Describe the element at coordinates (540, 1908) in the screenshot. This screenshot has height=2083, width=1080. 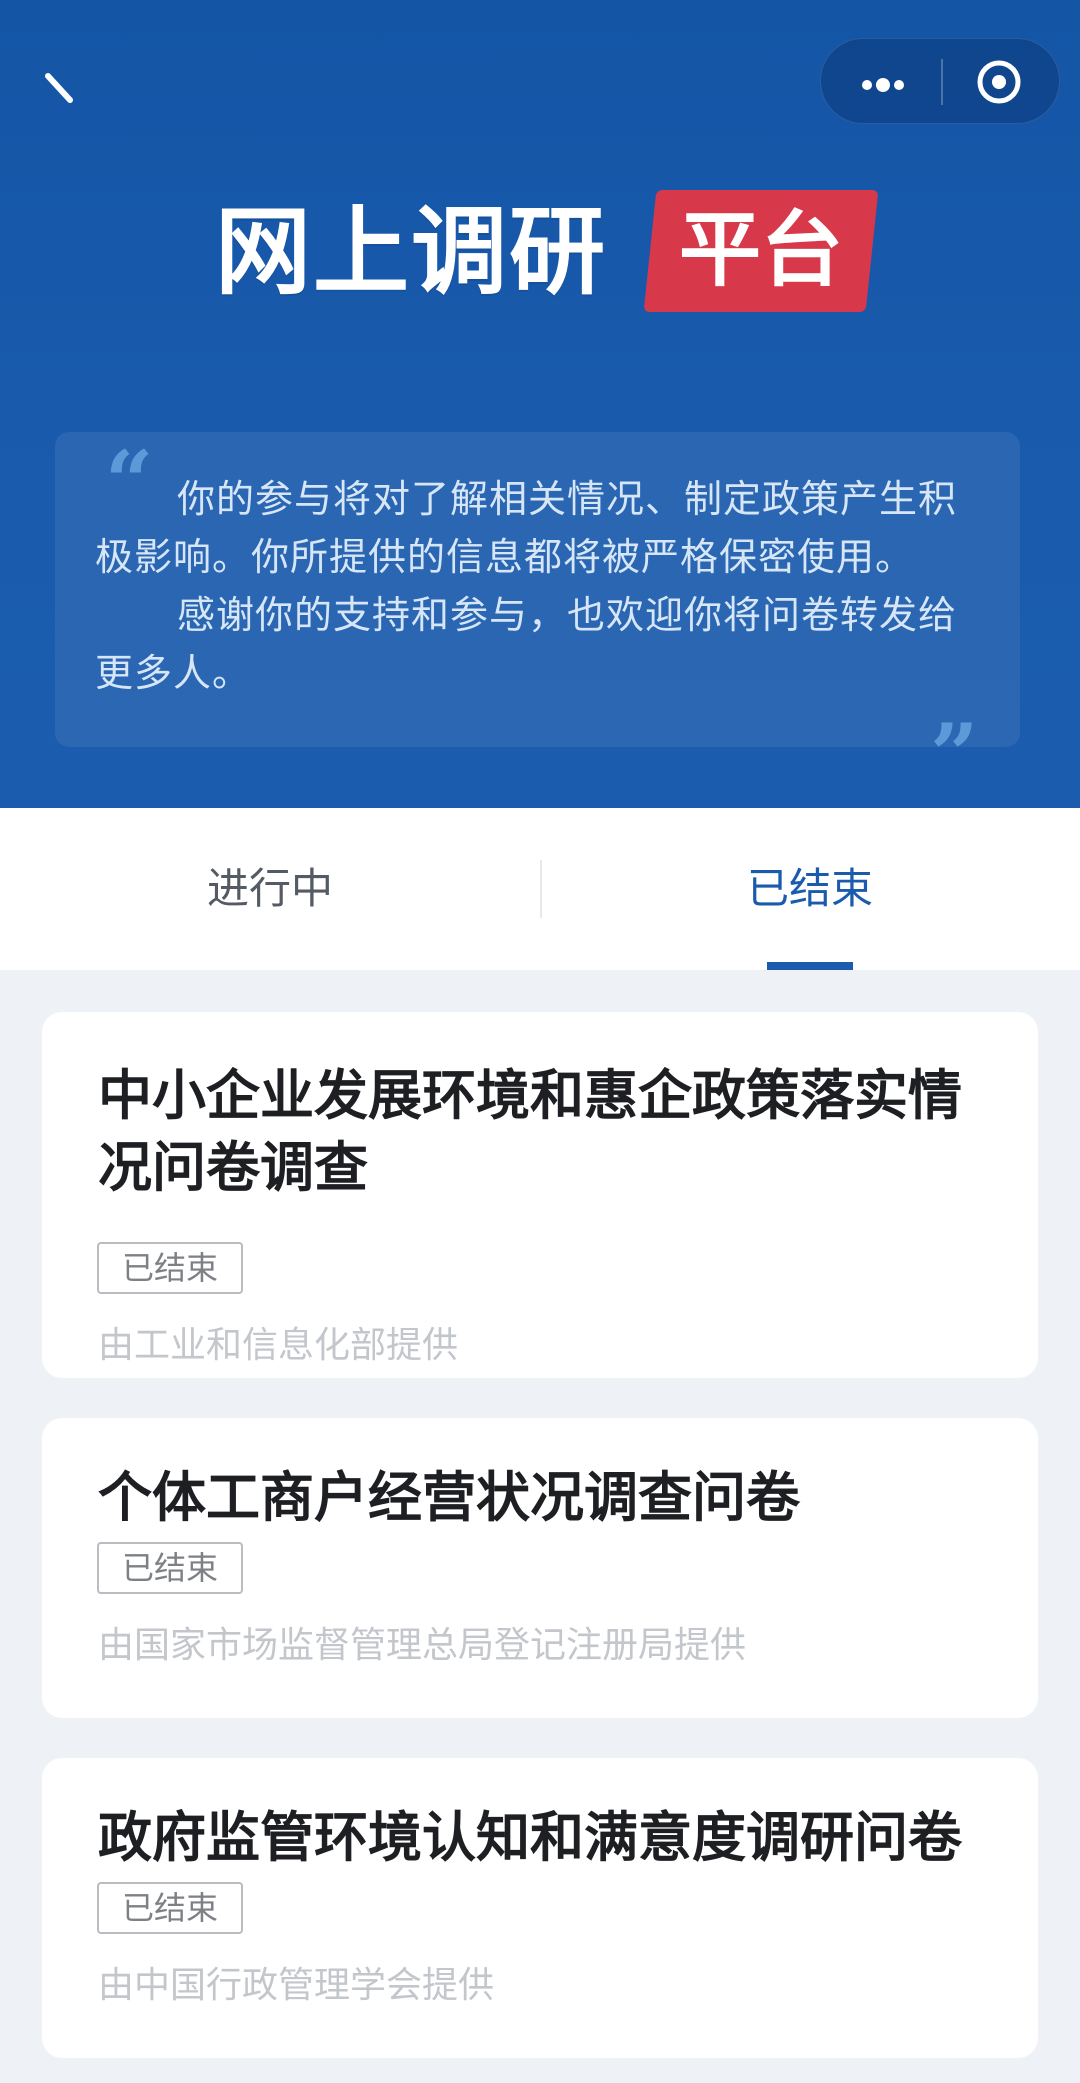
I see `survey-card: 政府监管环境认知和满意度调研问卷 已结束 由中国行政管理学会提供` at that location.